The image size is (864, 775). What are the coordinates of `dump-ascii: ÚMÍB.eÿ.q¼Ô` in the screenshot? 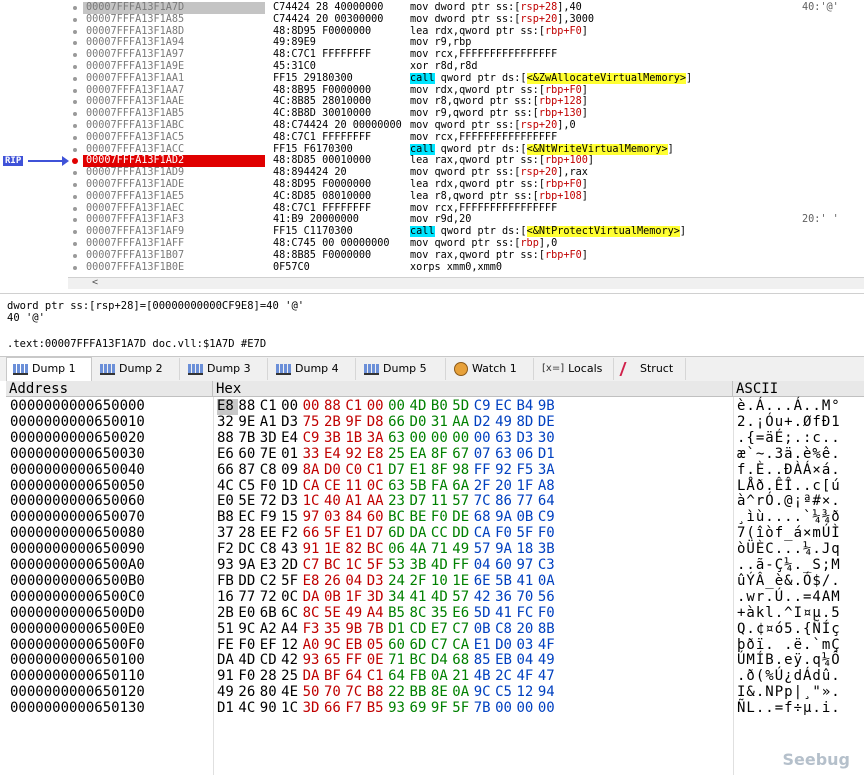 It's located at (789, 660).